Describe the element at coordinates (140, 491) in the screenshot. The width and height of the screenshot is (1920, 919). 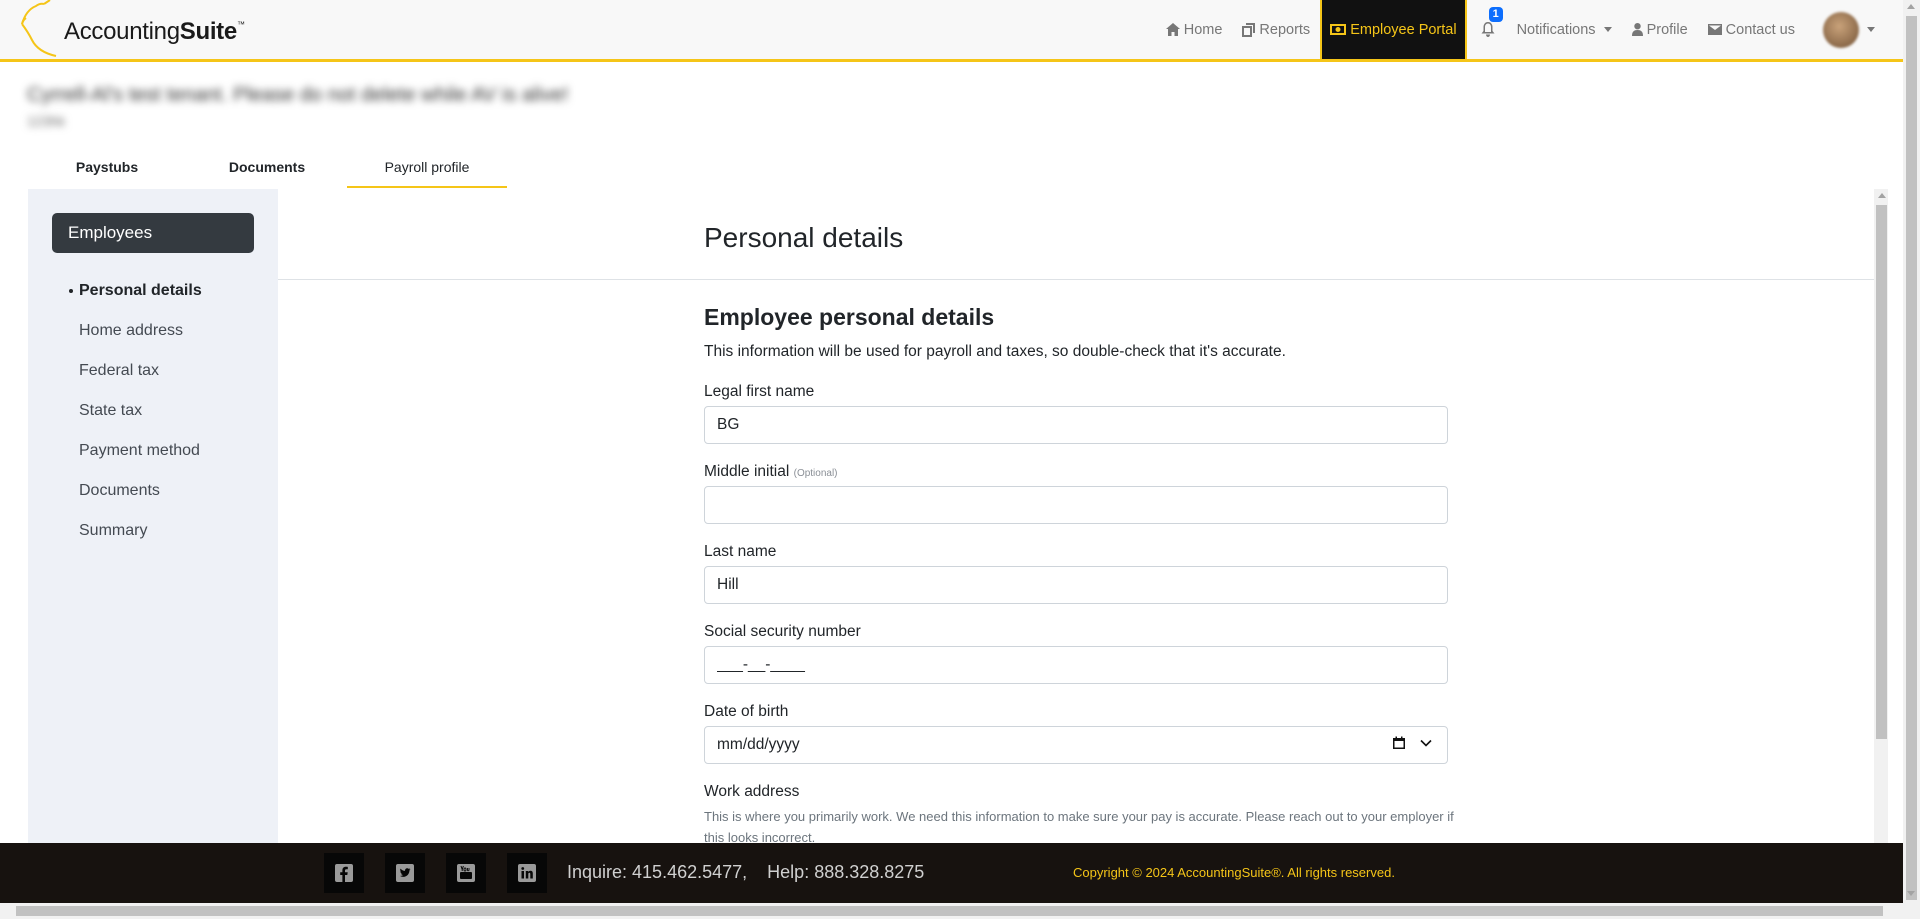
I see `sidebar-item-documents: Documents` at that location.